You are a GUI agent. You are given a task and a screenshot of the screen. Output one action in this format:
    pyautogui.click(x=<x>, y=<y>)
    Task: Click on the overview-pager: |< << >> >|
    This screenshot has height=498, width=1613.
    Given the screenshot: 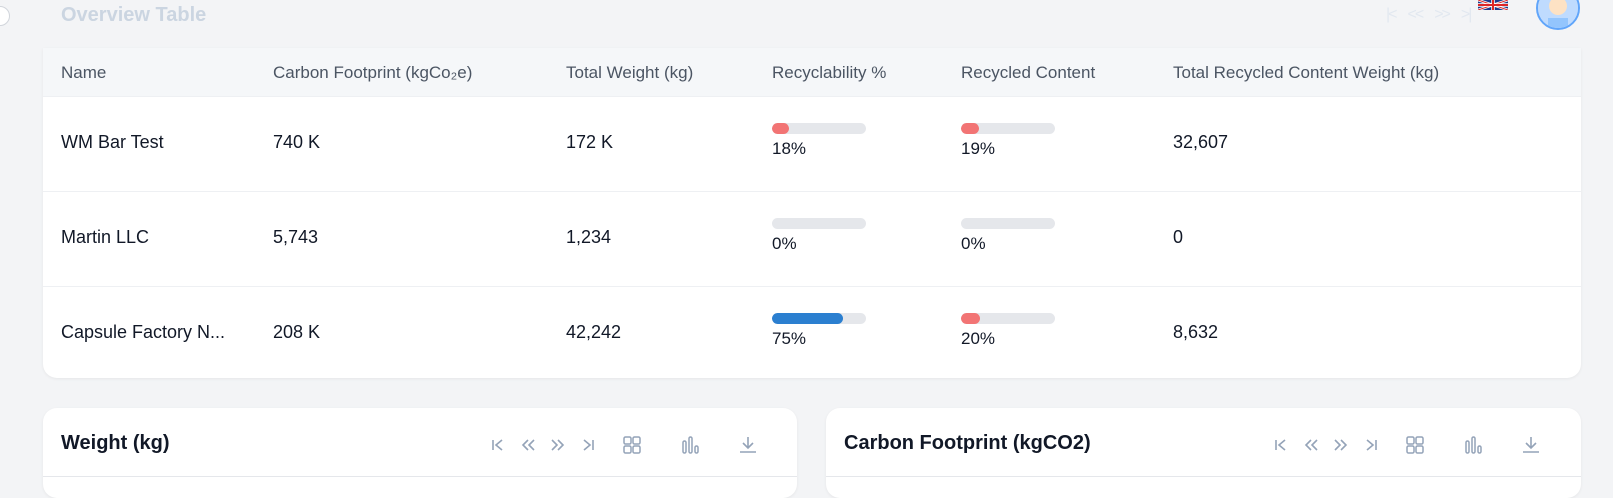 What is the action you would take?
    pyautogui.click(x=1429, y=15)
    